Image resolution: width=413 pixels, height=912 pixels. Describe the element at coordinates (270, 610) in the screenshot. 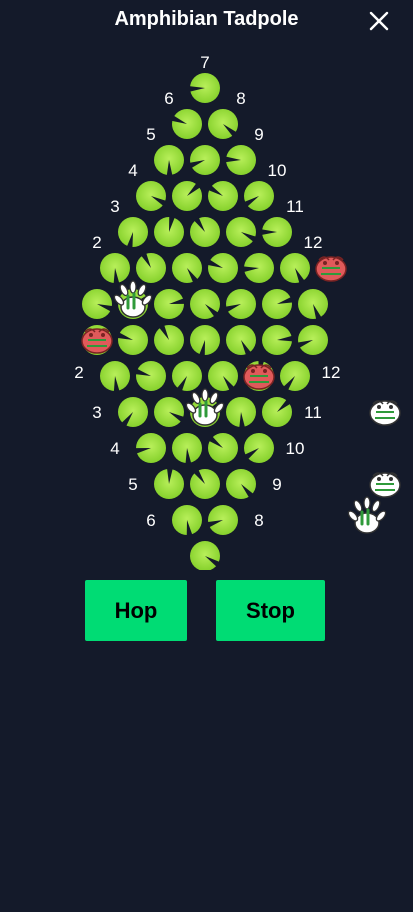

I see `stop-button: Stop` at that location.